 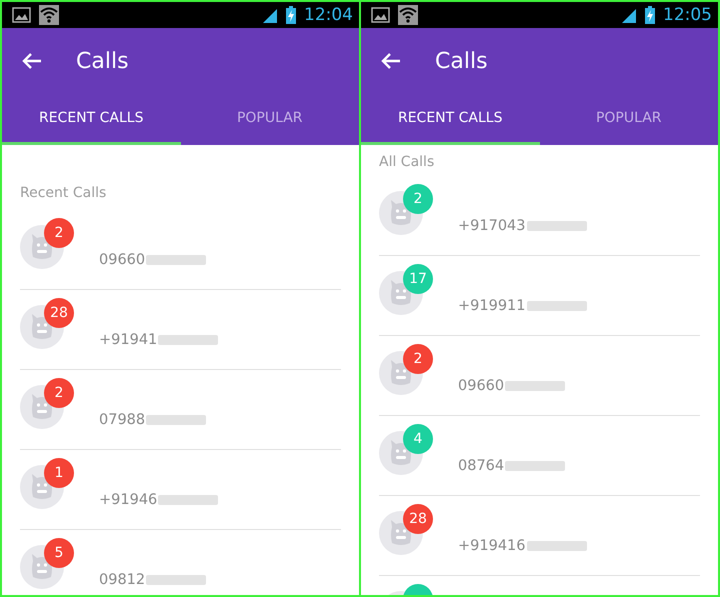 I want to click on call-count-badge: 5, so click(x=59, y=553).